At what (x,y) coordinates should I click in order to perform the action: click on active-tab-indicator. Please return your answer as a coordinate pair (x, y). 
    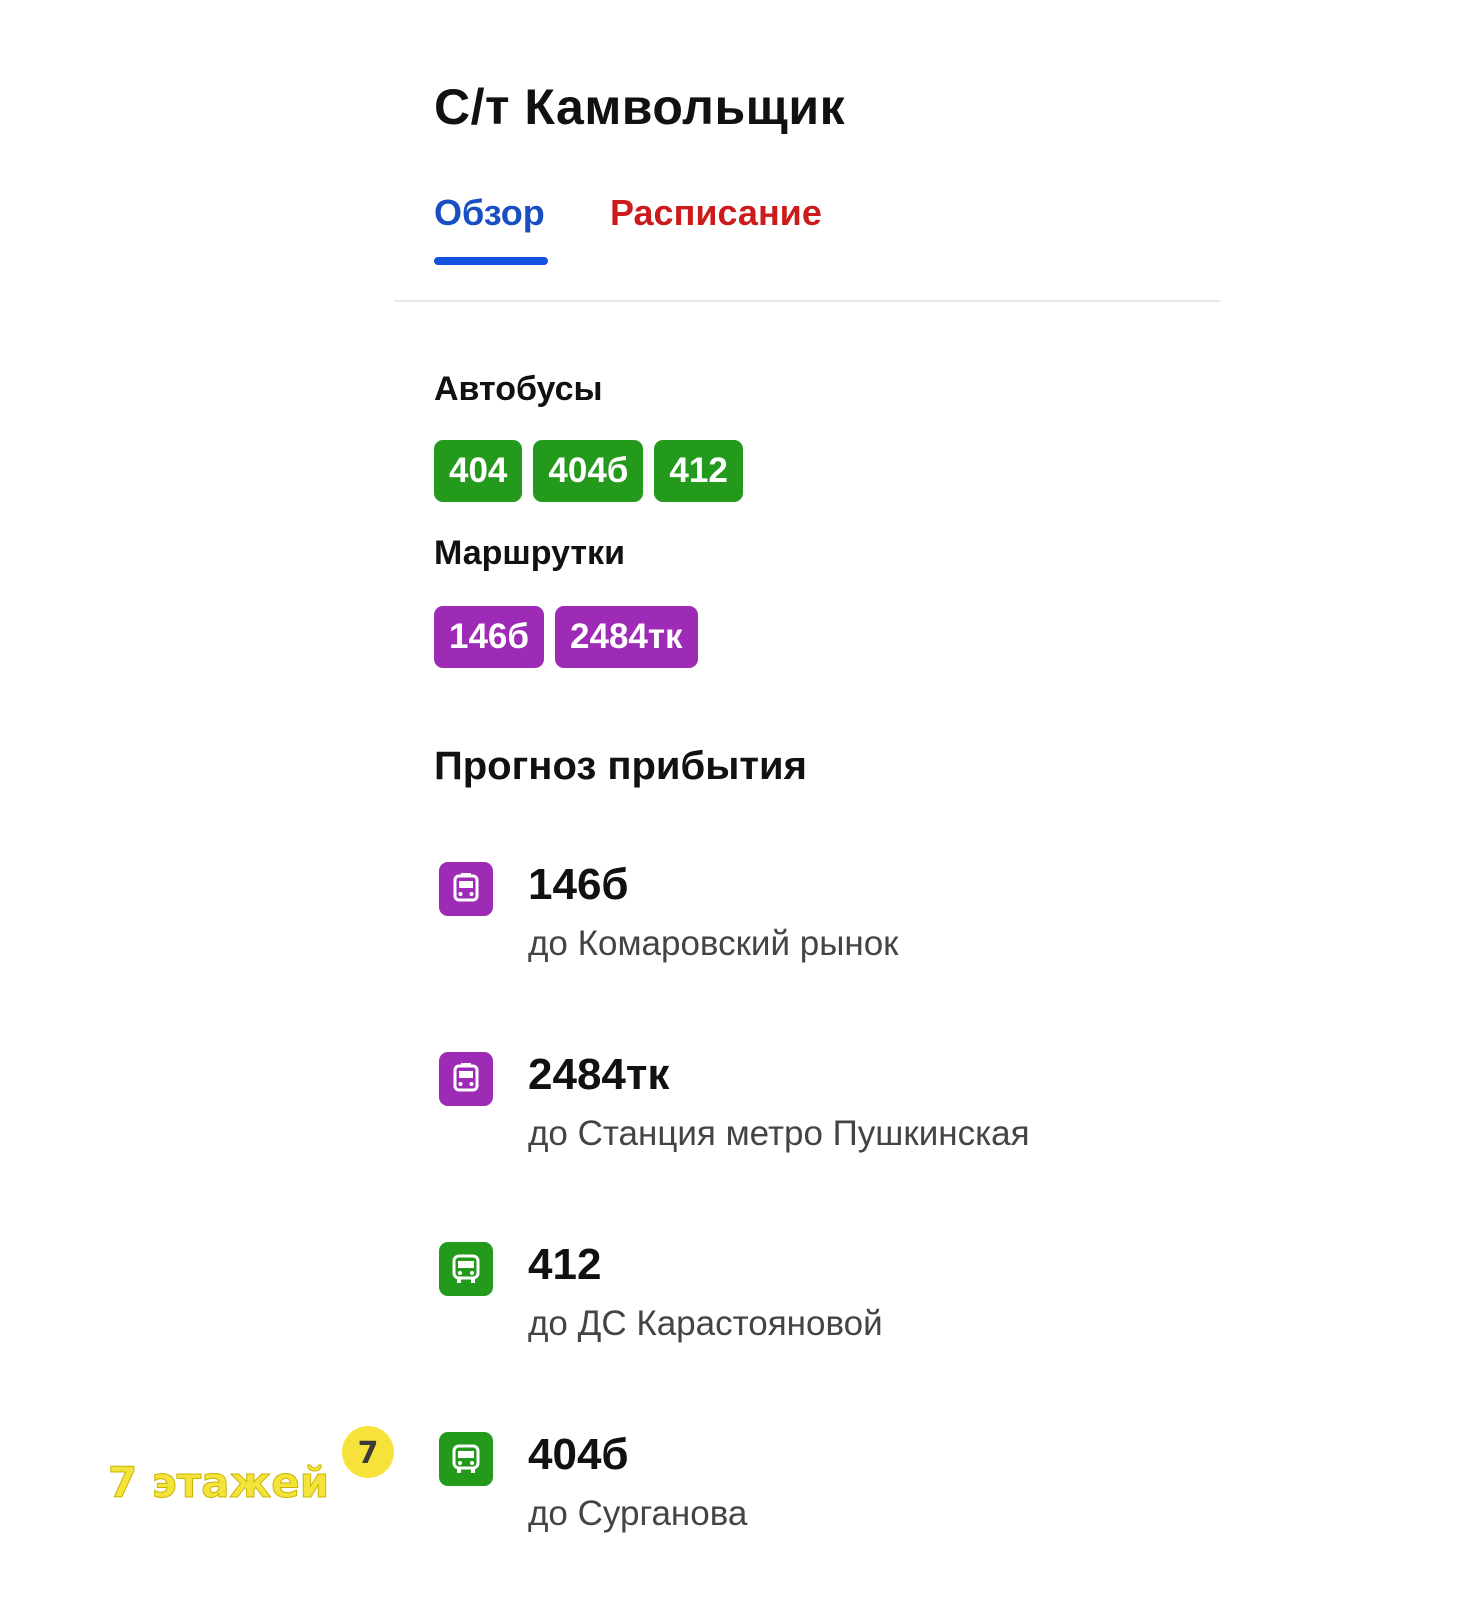
    Looking at the image, I should click on (491, 261).